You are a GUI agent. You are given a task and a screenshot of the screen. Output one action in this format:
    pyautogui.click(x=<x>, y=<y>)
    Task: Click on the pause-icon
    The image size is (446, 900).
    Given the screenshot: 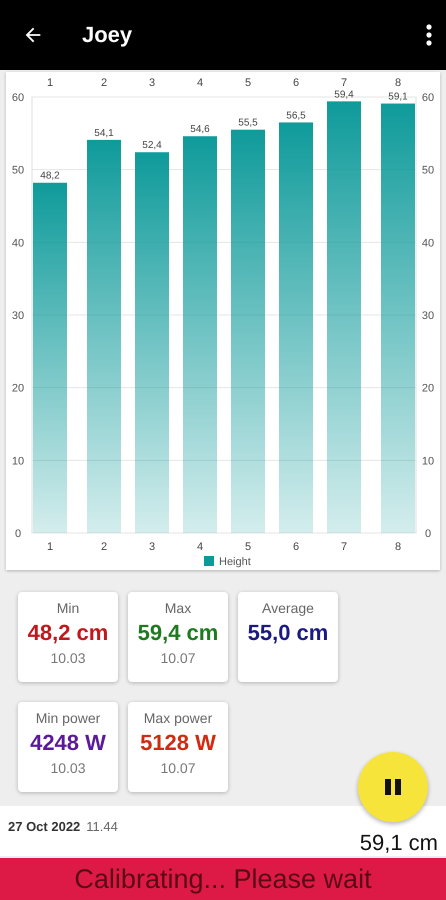 What is the action you would take?
    pyautogui.click(x=393, y=787)
    